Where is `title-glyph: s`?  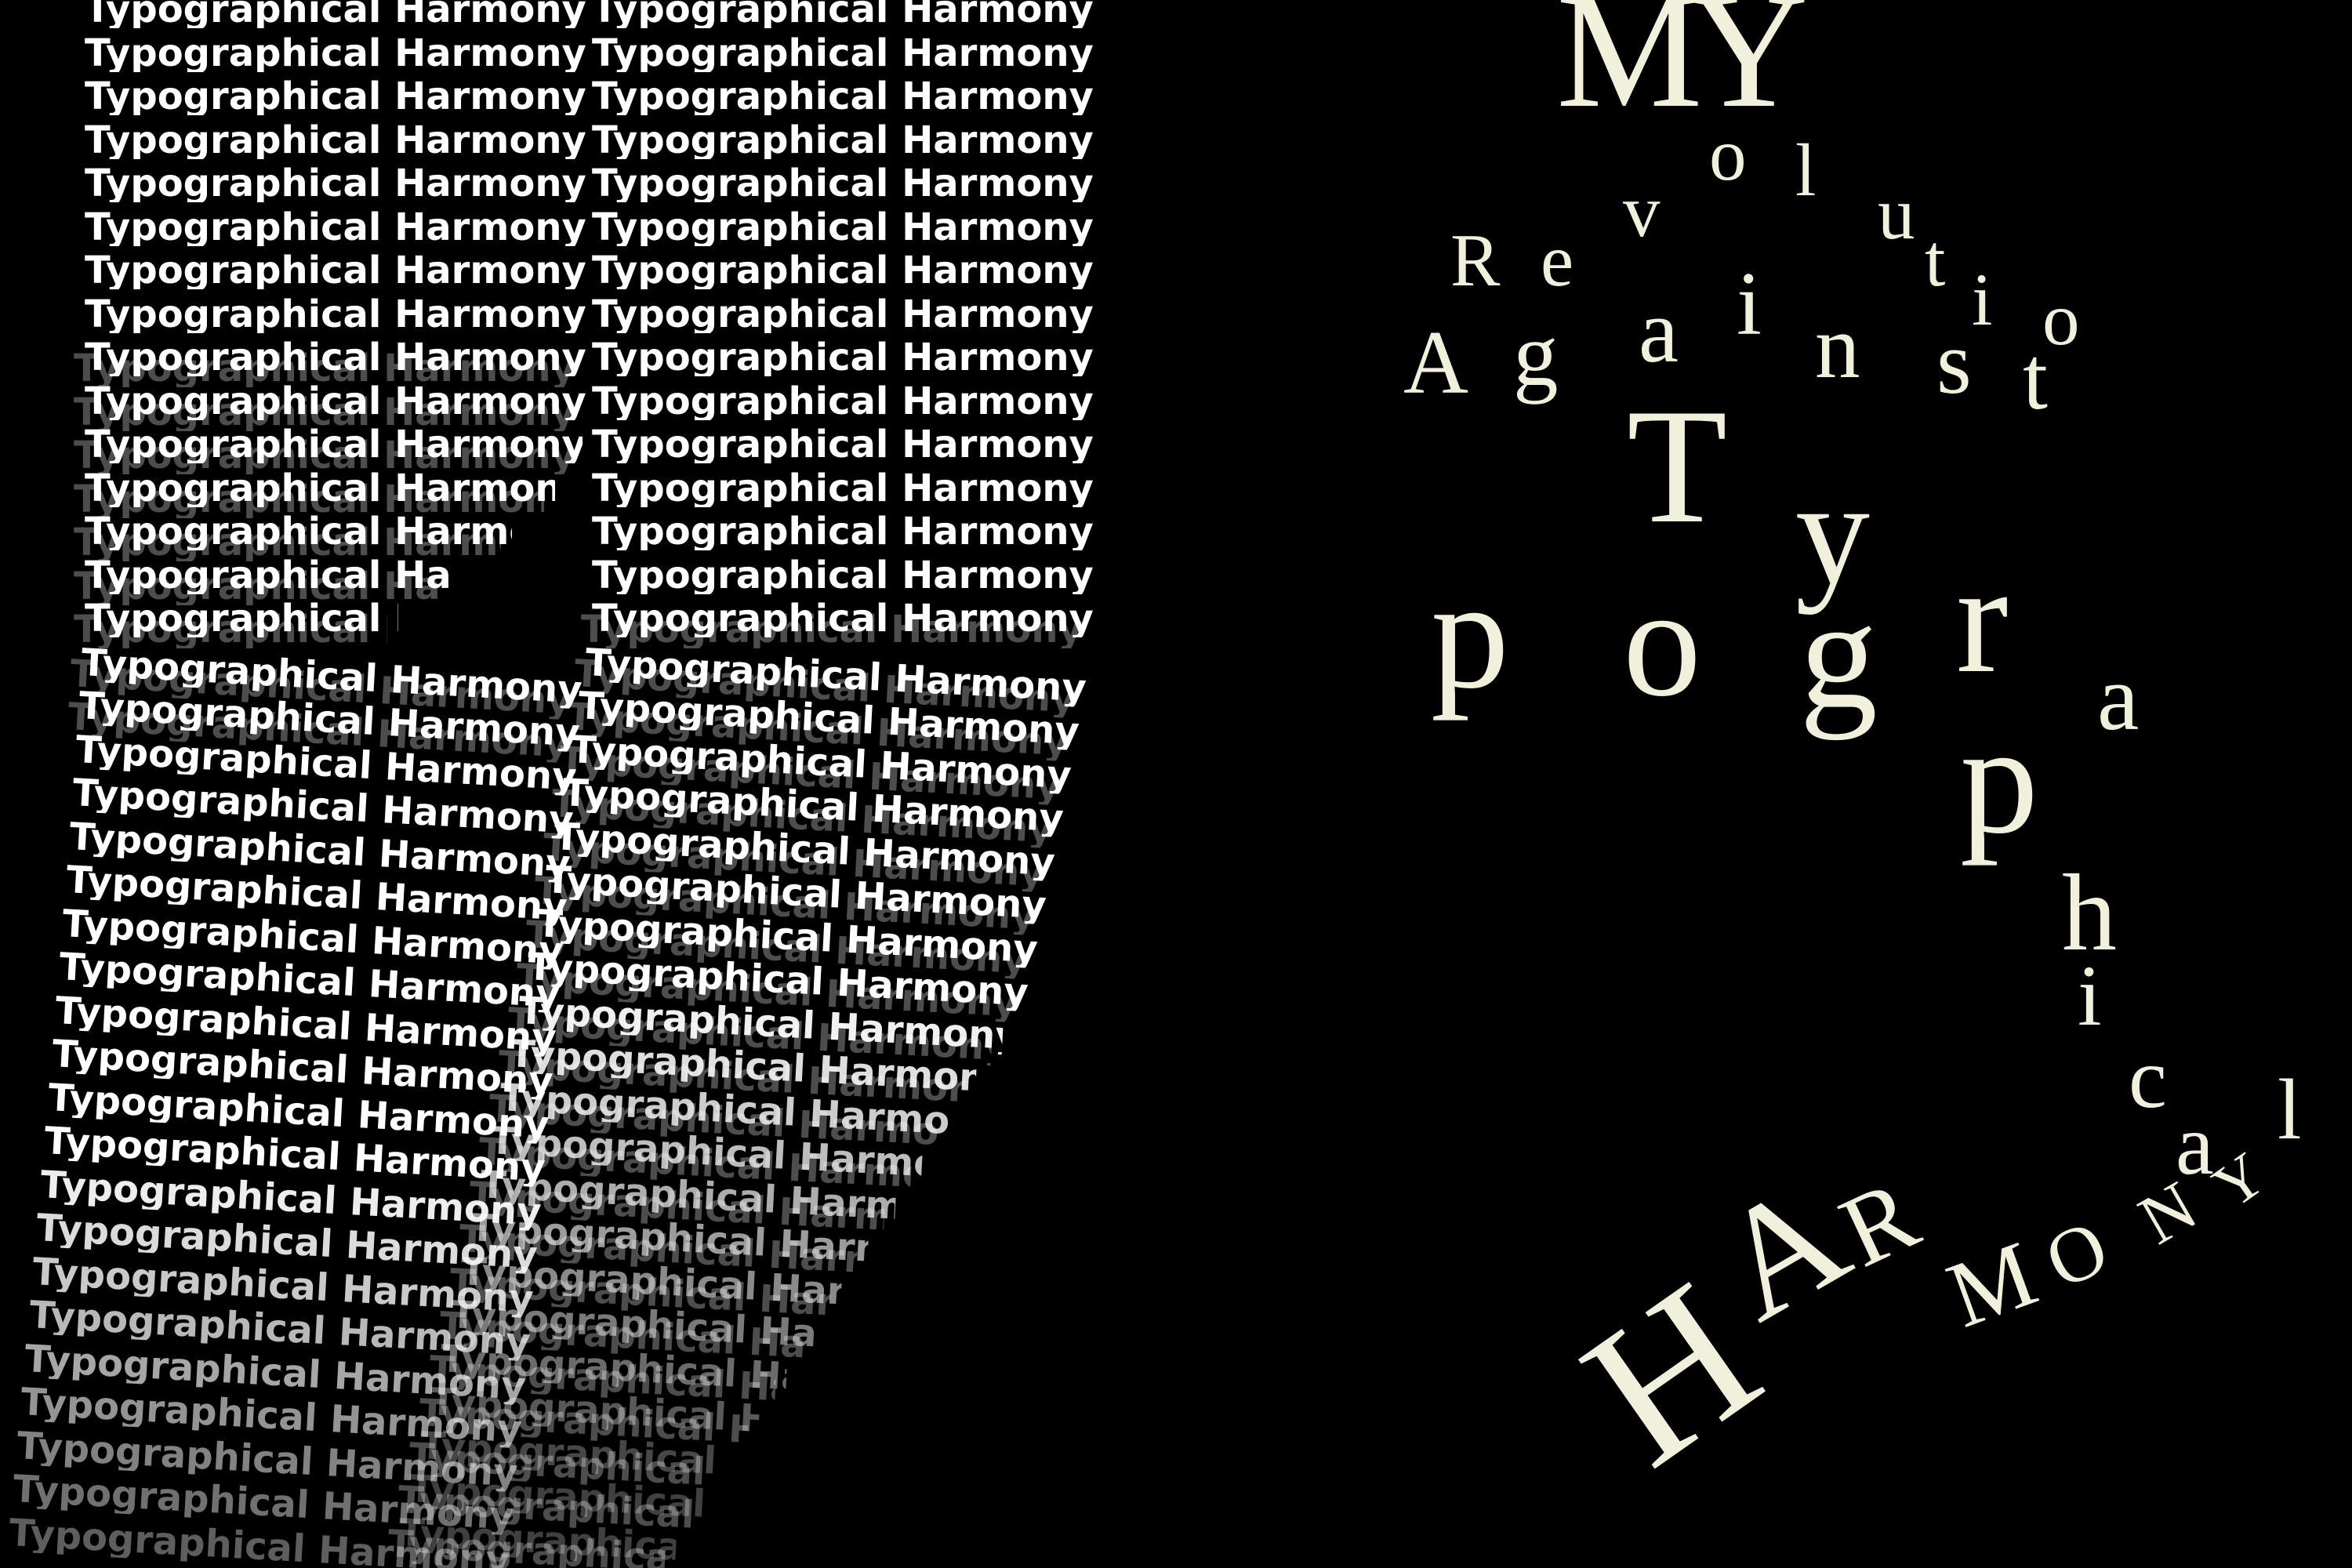
title-glyph: s is located at coordinates (1954, 362).